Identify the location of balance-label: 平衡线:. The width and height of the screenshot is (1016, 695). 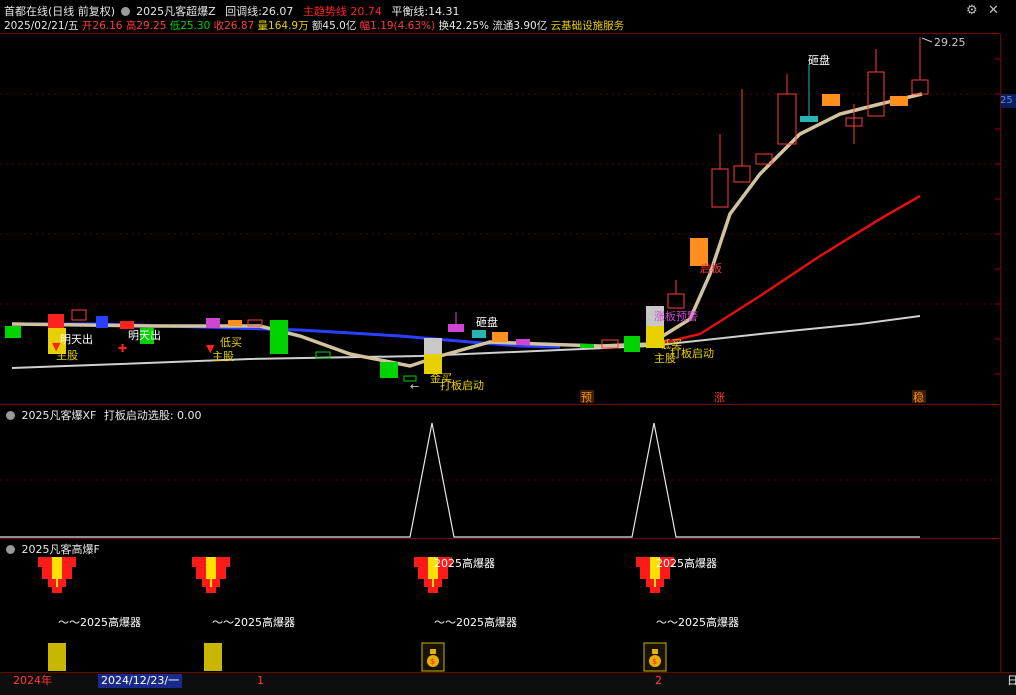
(410, 11).